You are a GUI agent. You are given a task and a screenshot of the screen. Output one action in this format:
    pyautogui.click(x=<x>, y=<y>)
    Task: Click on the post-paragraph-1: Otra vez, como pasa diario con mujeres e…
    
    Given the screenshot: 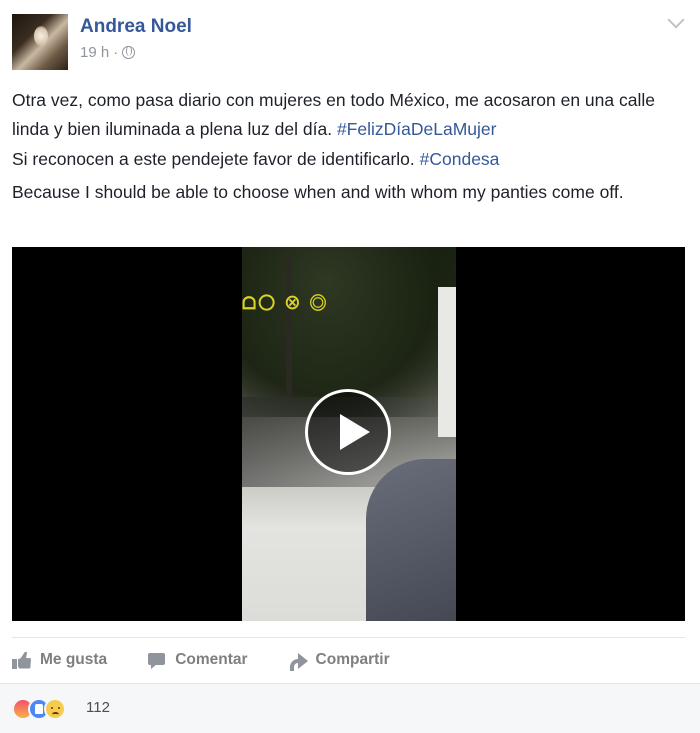 What is the action you would take?
    pyautogui.click(x=350, y=115)
    